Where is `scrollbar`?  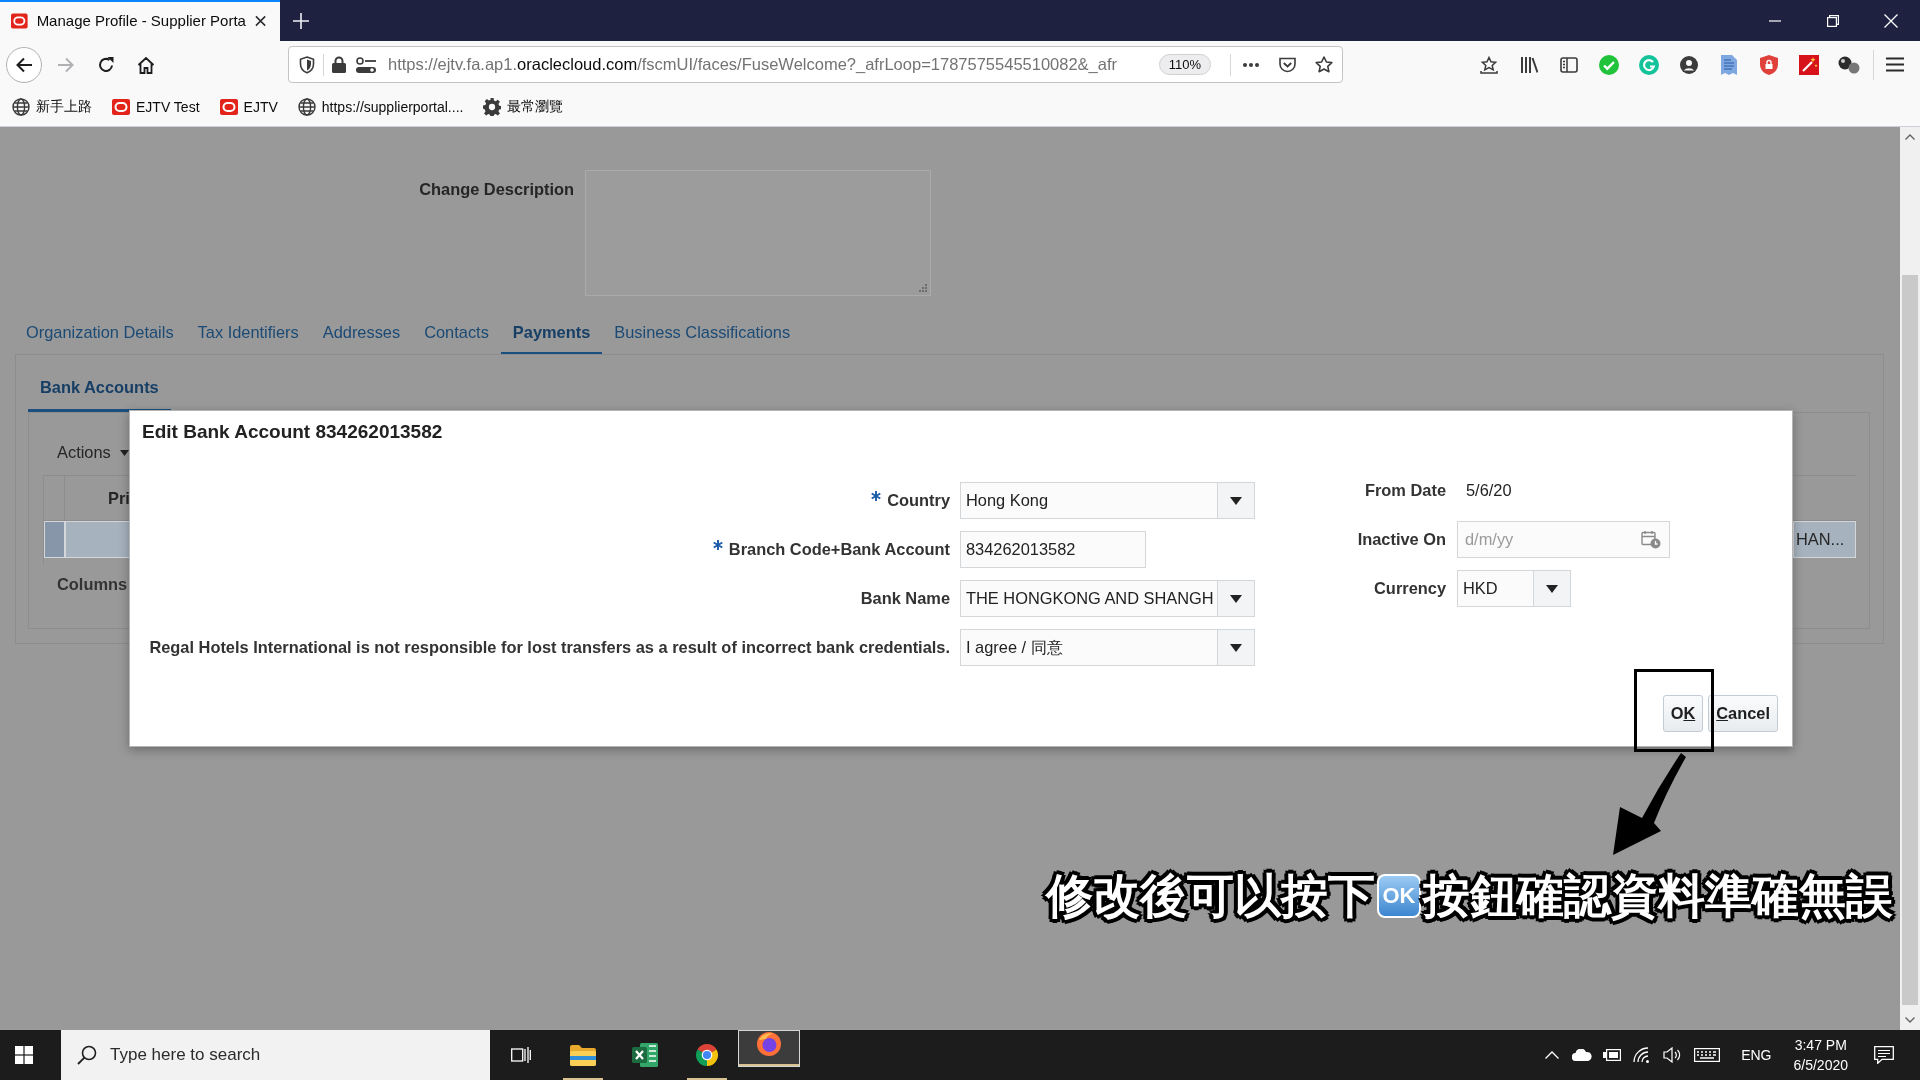
scrollbar is located at coordinates (1910, 578).